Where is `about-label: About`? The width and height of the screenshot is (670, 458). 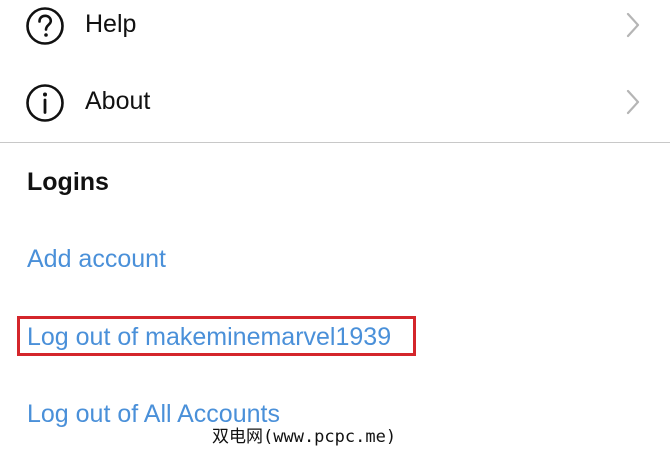
about-label: About is located at coordinates (118, 101).